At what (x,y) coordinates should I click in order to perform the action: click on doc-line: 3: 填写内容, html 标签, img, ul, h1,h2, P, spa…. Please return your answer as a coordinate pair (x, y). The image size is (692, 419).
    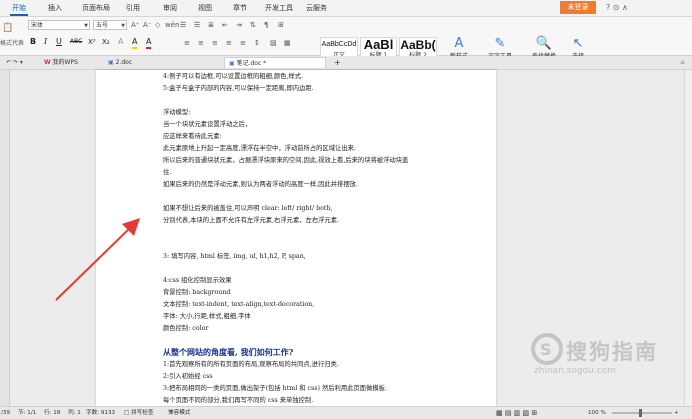
    Looking at the image, I should click on (234, 256).